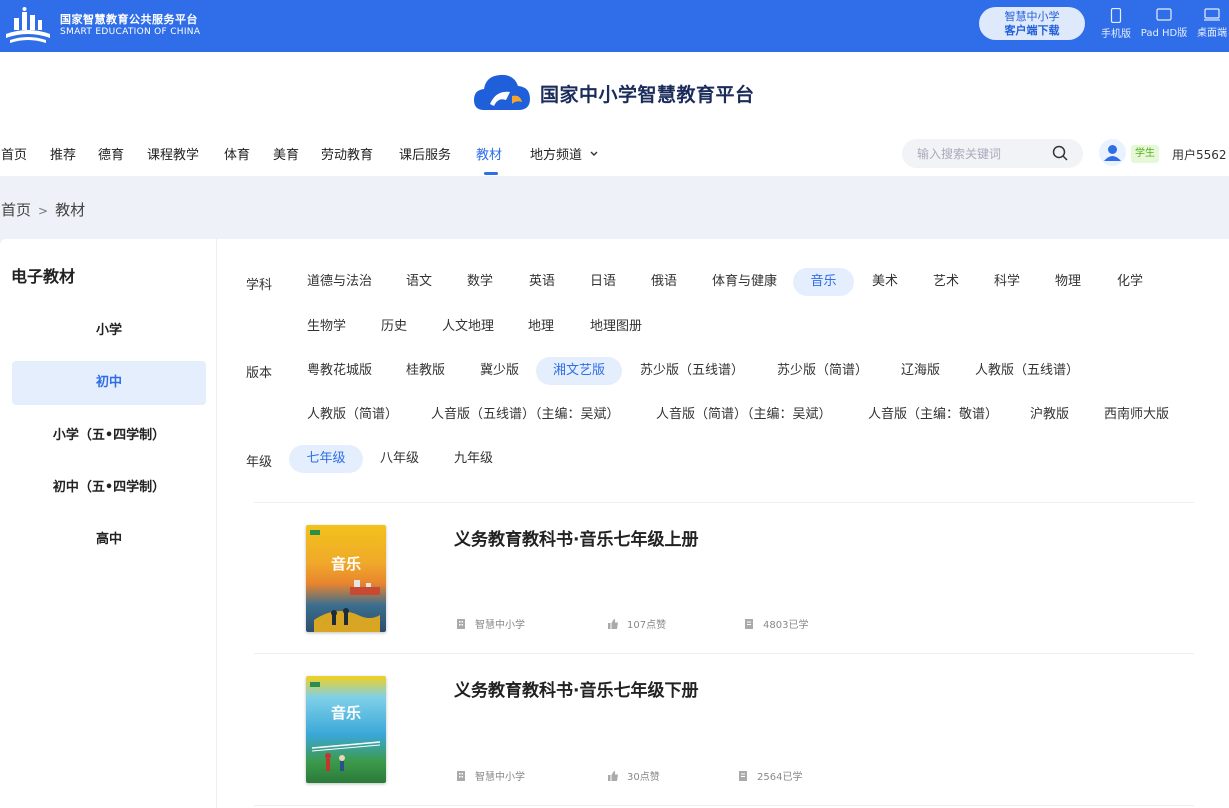 The height and width of the screenshot is (808, 1229). I want to click on subject-option: 地理图册, so click(616, 327).